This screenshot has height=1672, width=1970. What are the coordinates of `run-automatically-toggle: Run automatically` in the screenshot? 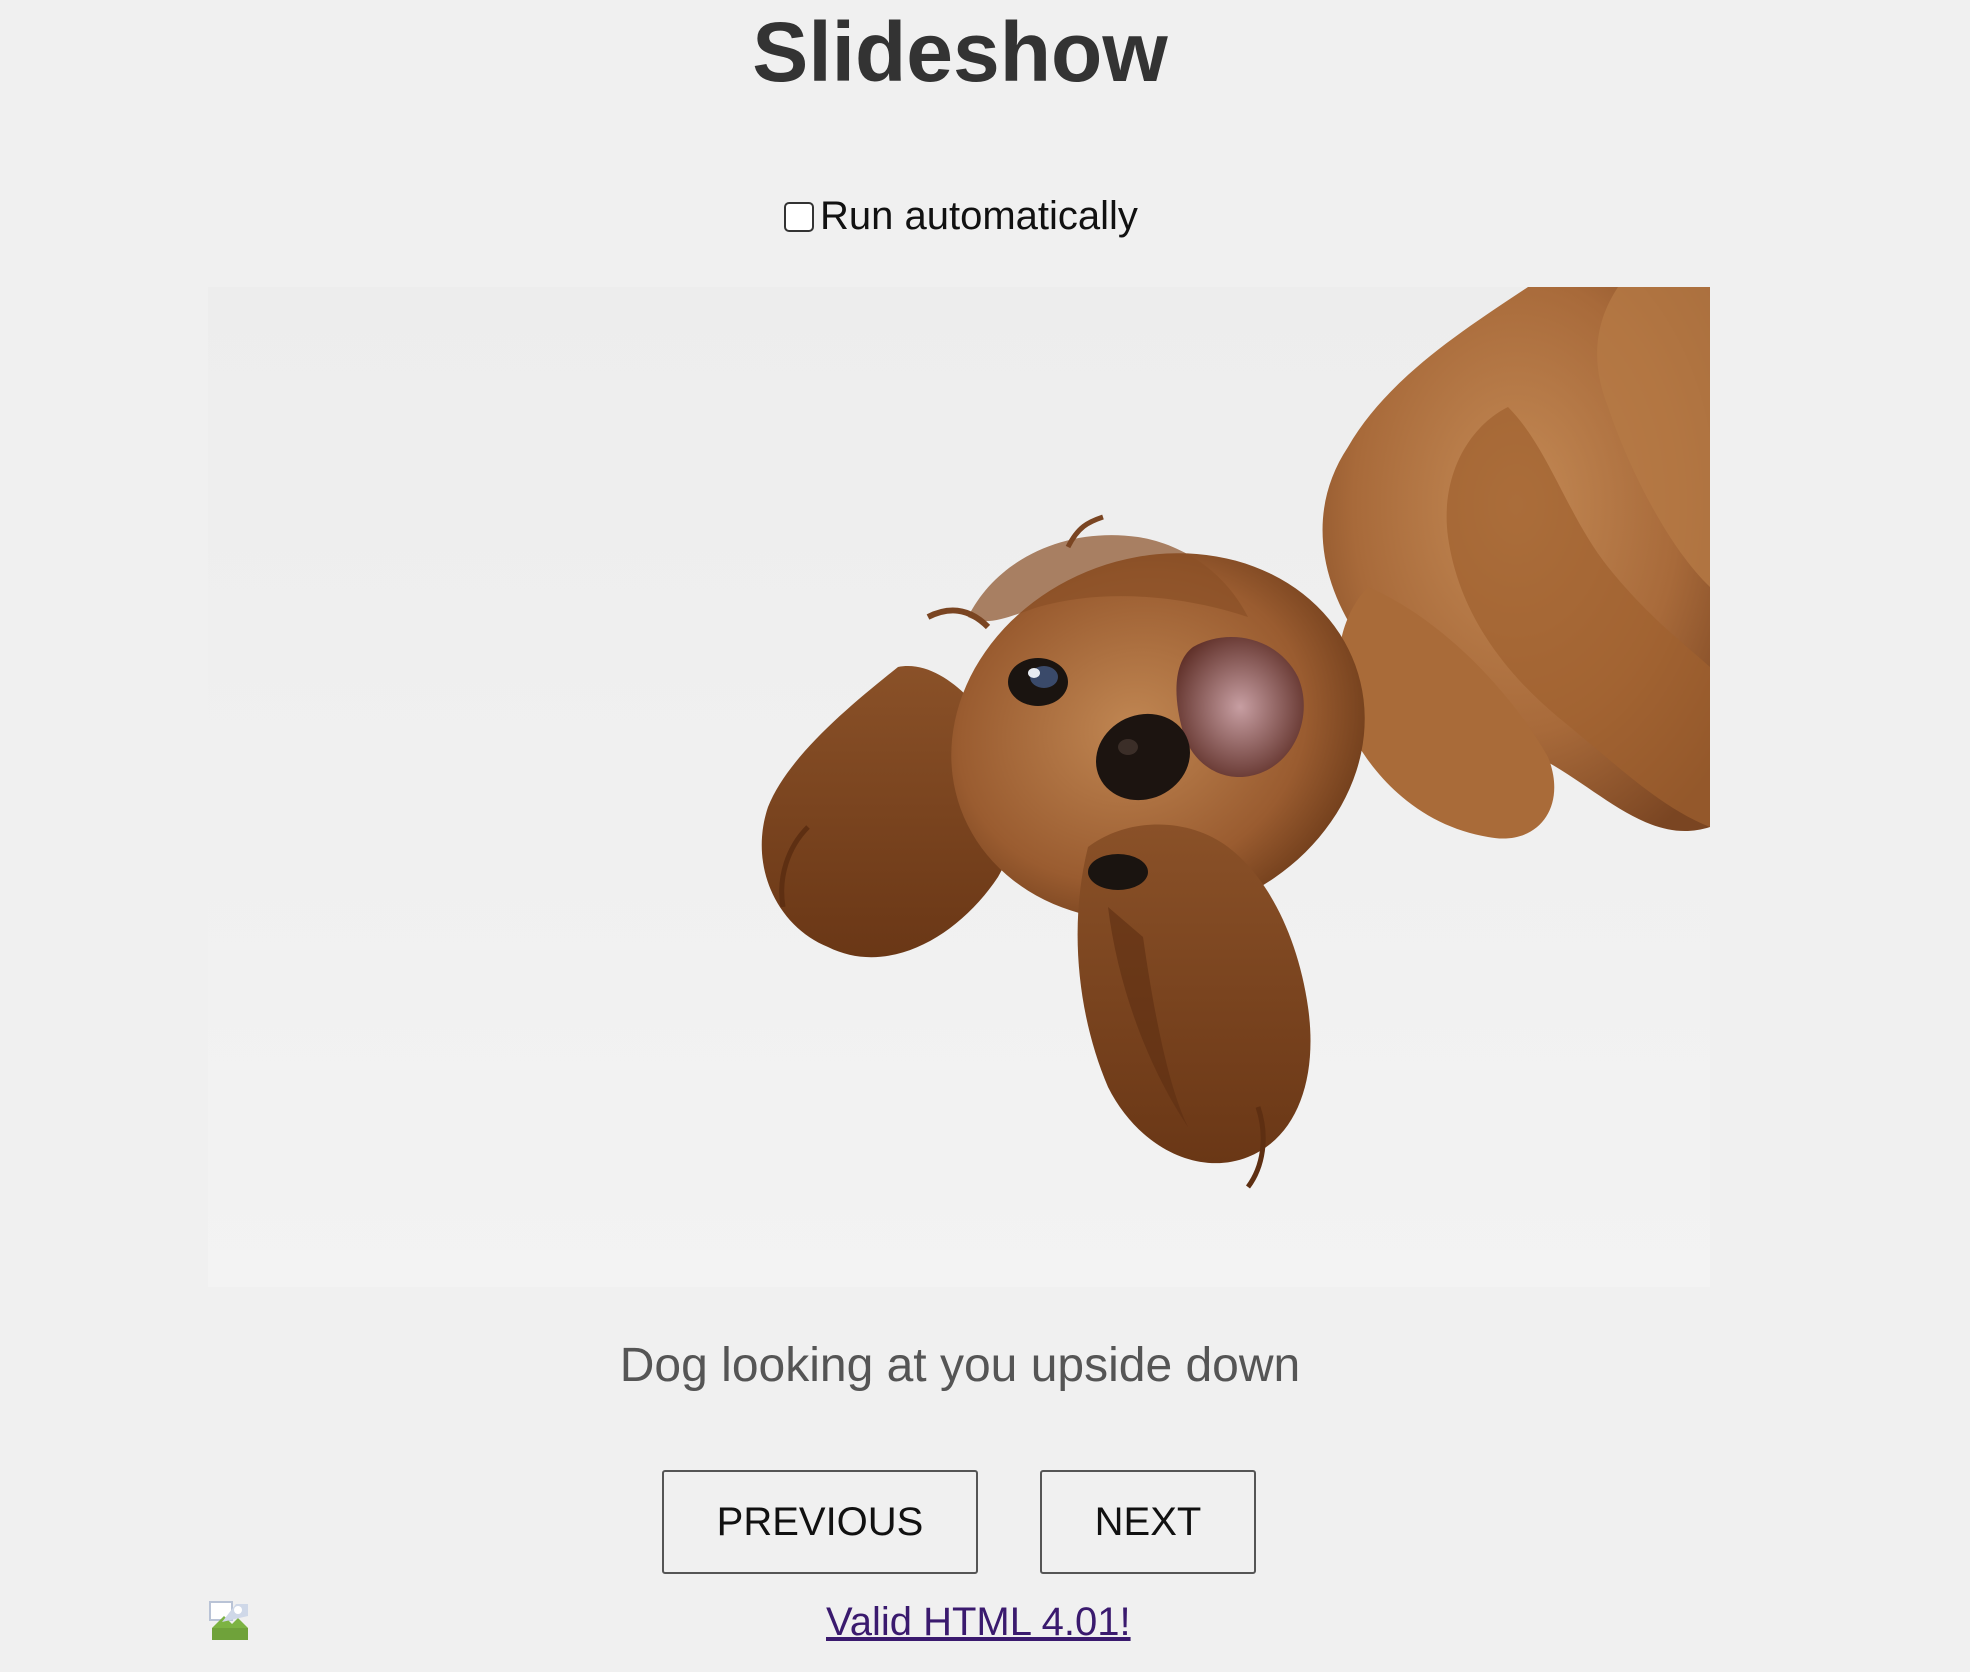 It's located at (961, 216).